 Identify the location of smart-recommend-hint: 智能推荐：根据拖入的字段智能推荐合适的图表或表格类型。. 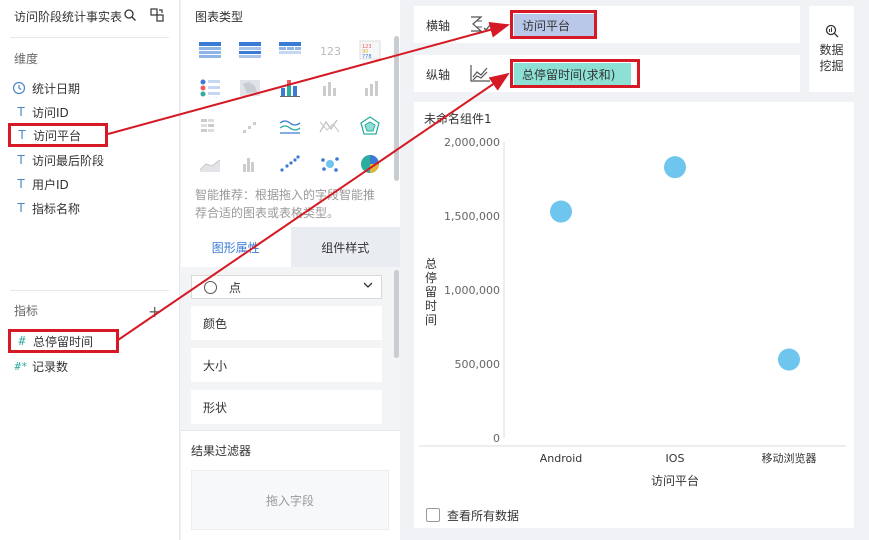
(285, 204).